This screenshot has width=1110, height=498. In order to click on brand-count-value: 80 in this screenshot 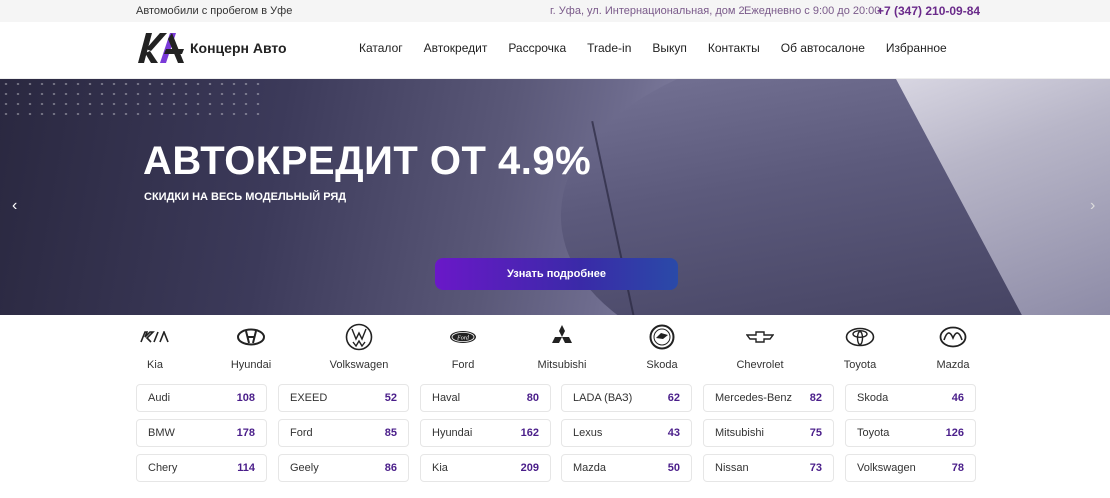, I will do `click(532, 398)`.